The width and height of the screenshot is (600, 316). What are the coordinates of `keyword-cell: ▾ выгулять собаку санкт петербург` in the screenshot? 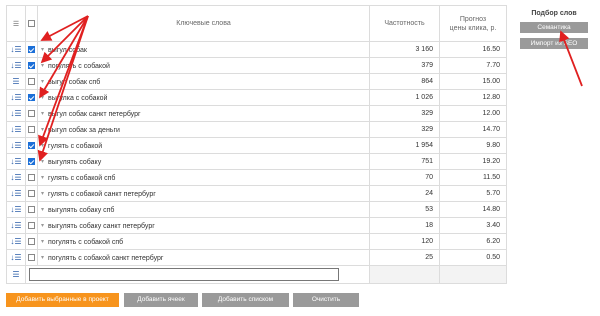 It's located at (203, 225).